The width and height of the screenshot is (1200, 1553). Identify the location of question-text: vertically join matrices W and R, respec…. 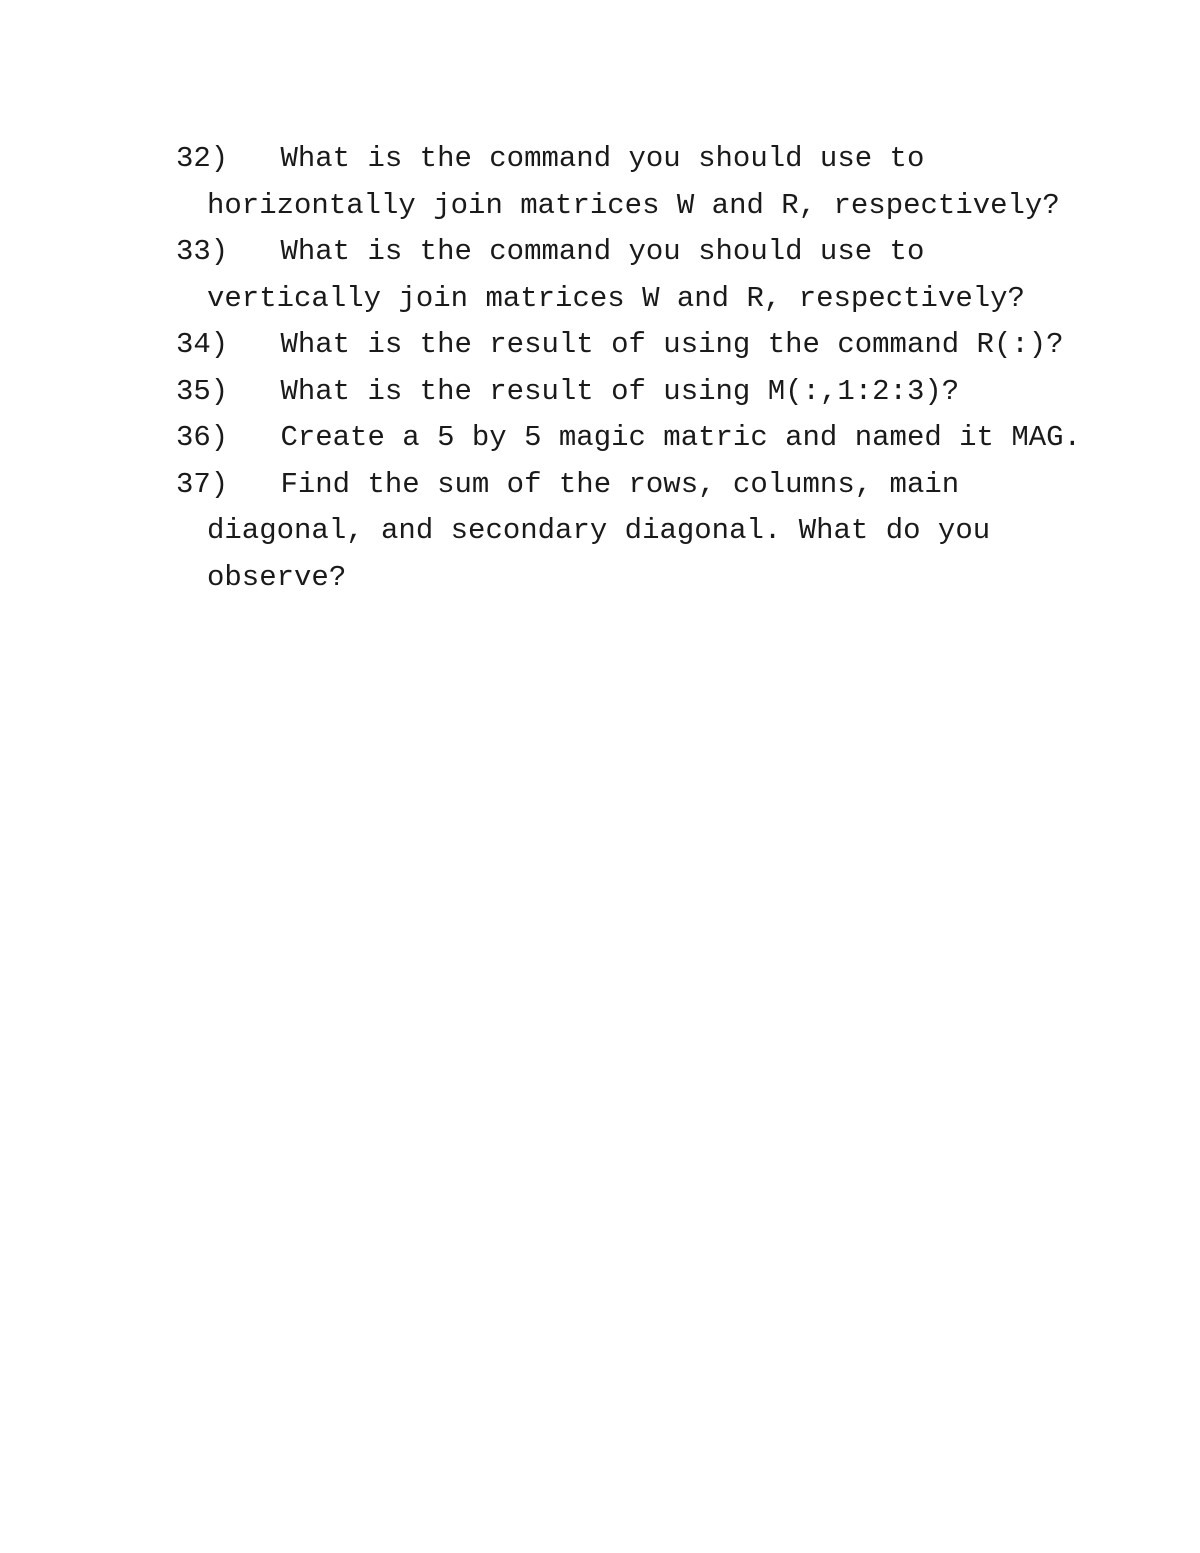
(616, 298).